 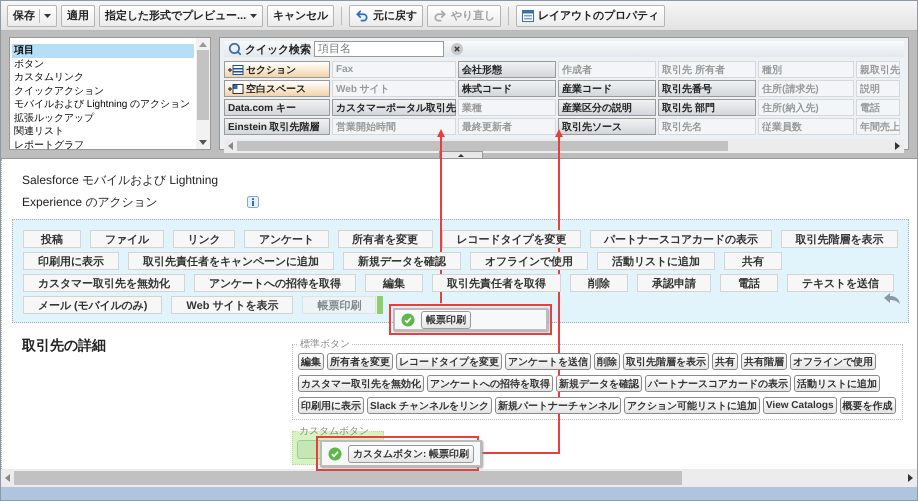 I want to click on toolbar-button: レイアウトのプロパティ, so click(x=591, y=15).